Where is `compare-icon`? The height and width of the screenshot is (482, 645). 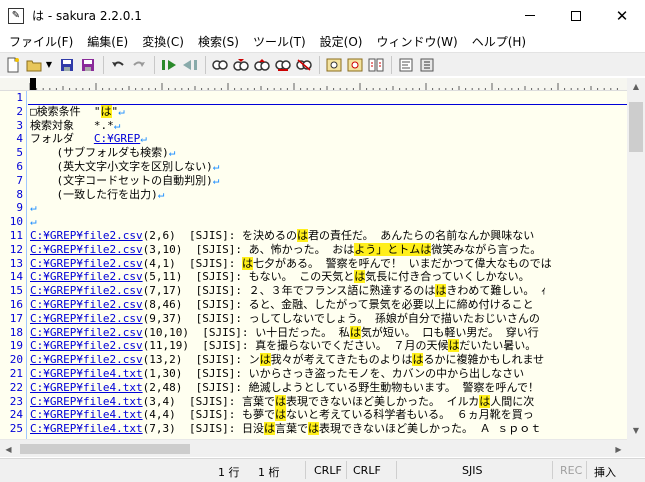 compare-icon is located at coordinates (375, 64).